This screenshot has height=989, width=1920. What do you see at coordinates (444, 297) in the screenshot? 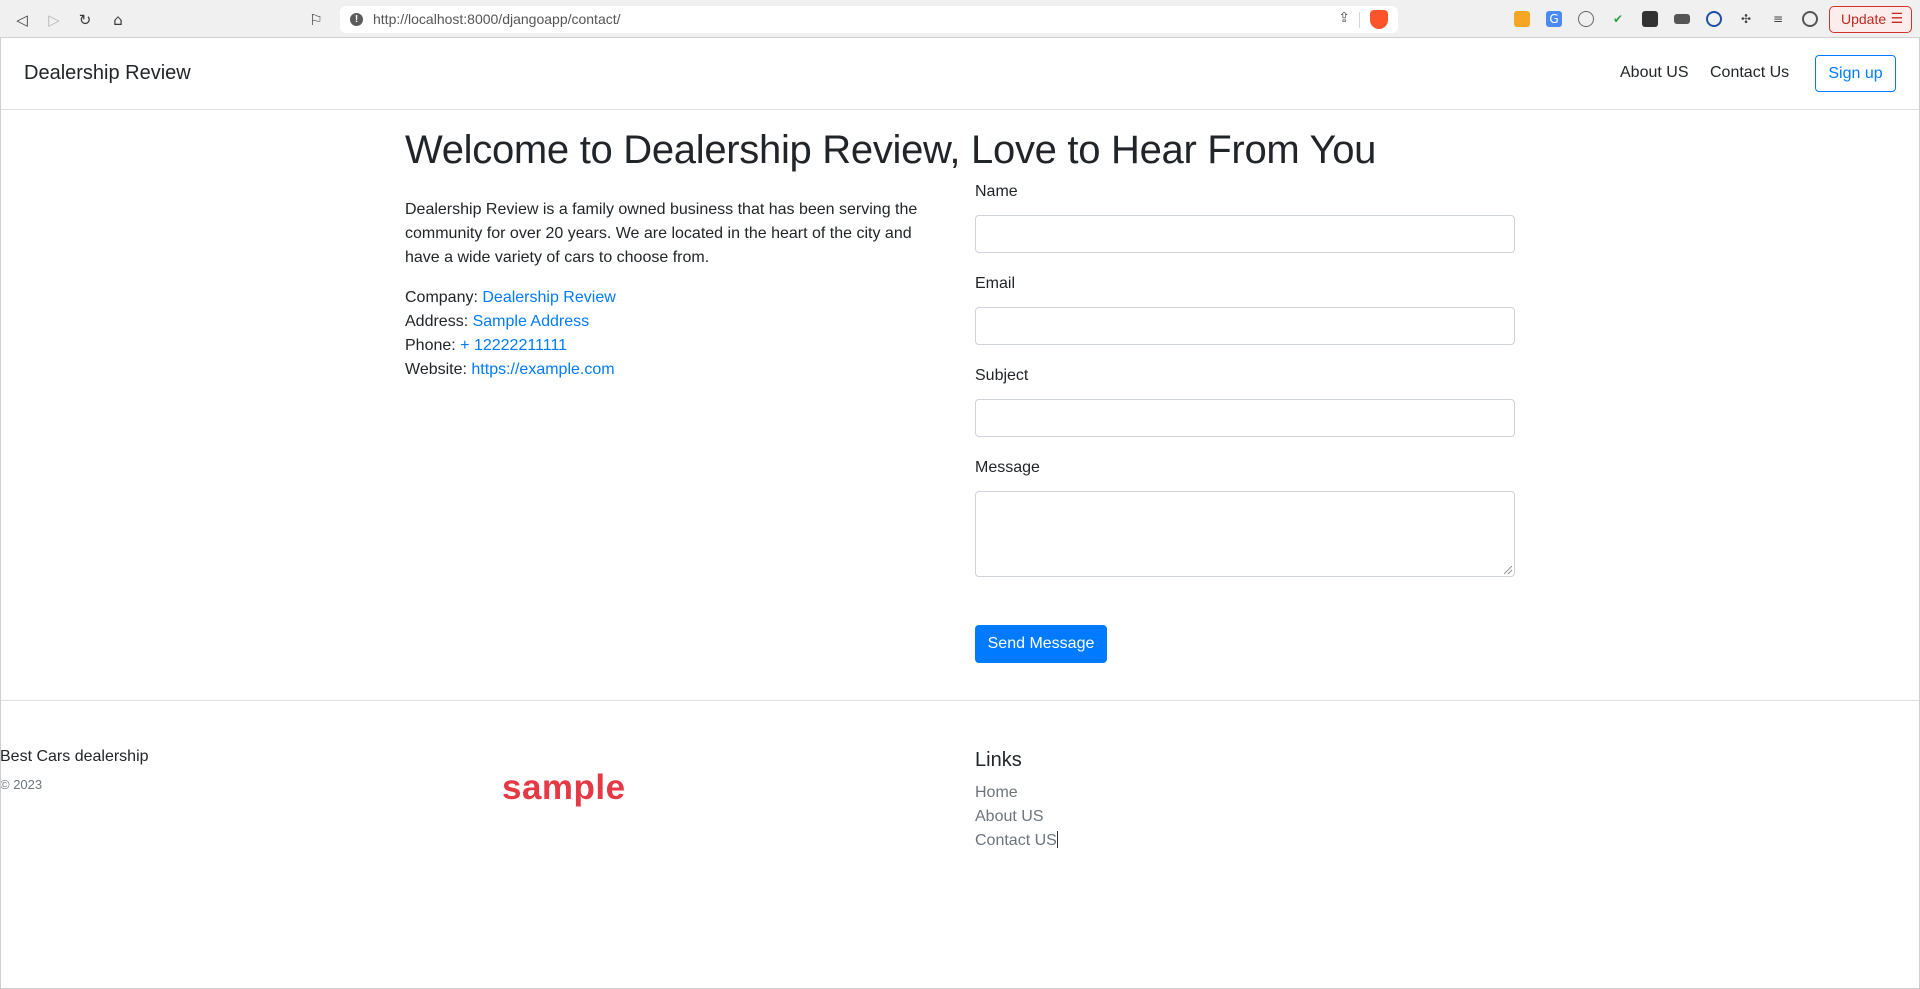
I see `company-label: Company:` at bounding box center [444, 297].